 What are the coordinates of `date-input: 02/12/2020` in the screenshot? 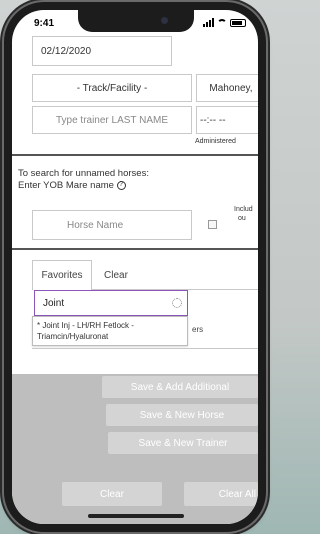 It's located at (102, 51).